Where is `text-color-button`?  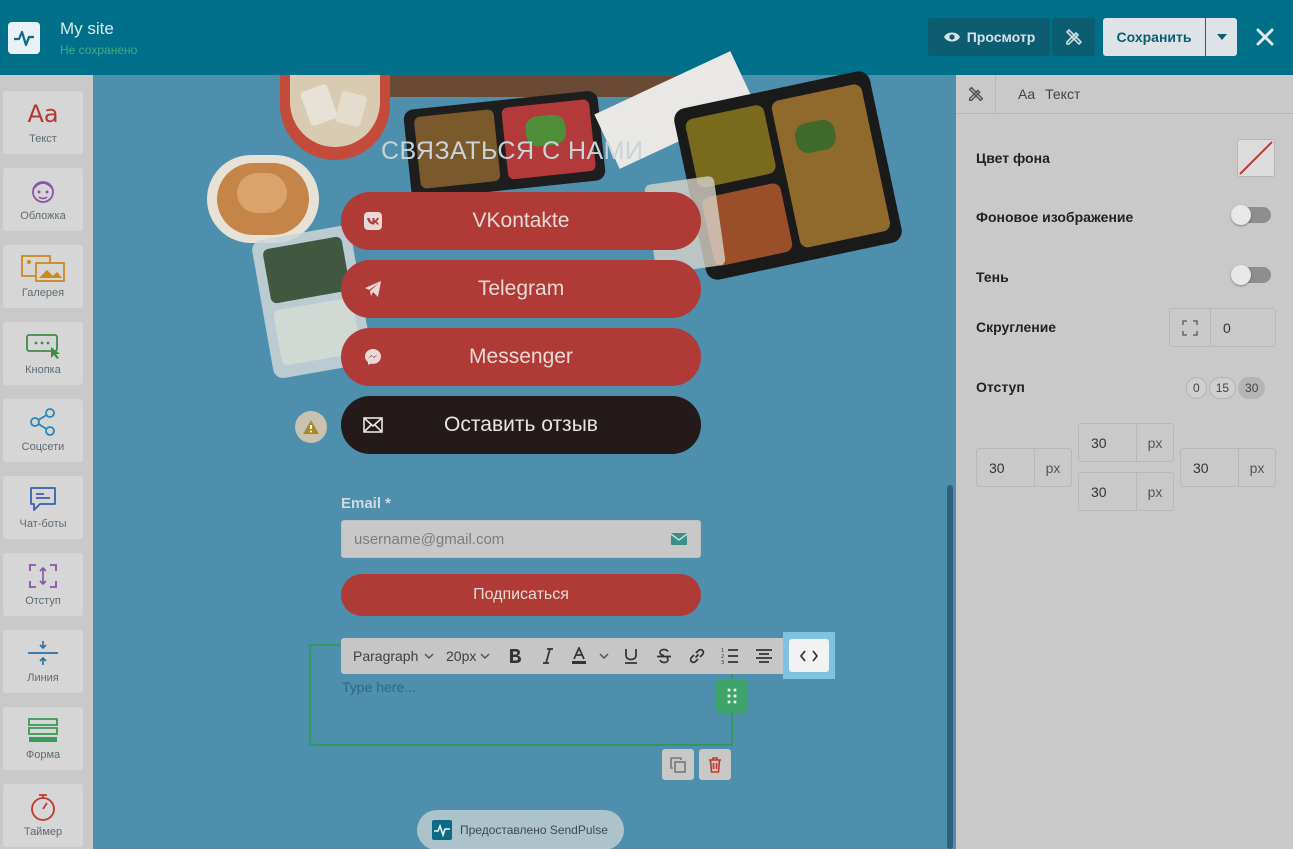 text-color-button is located at coordinates (579, 656).